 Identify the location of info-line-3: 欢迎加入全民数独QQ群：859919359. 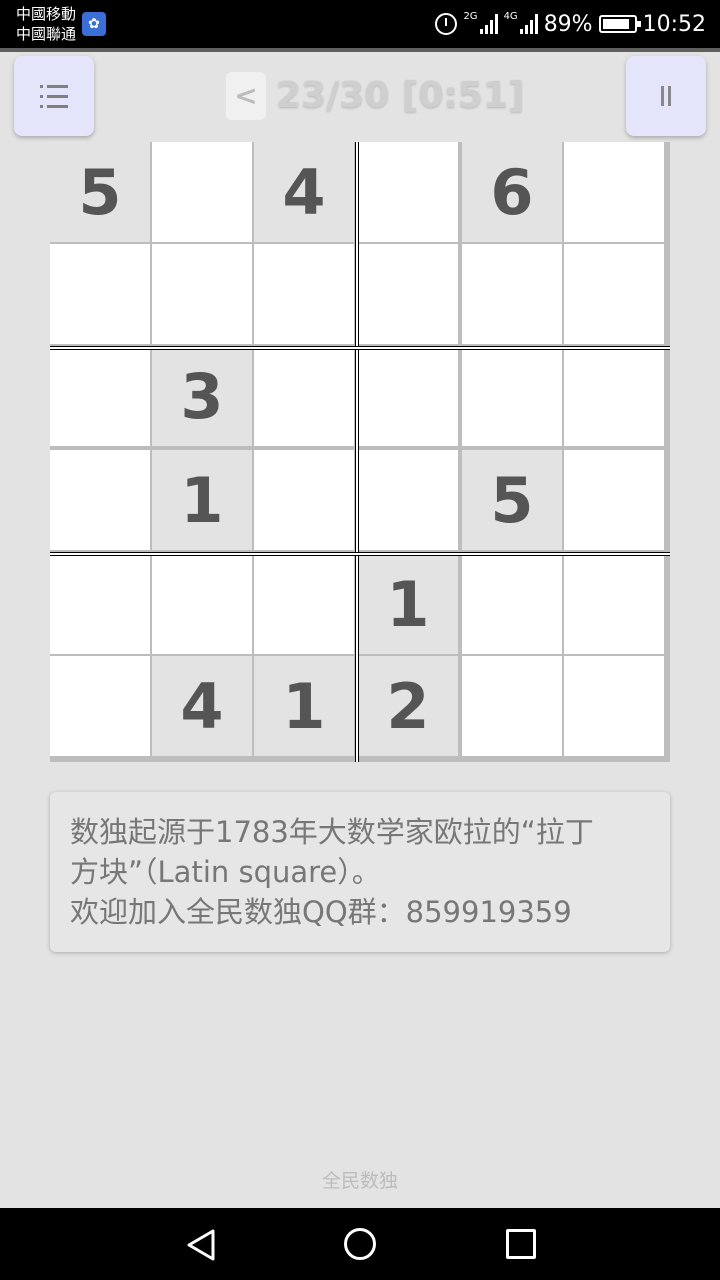
(321, 912).